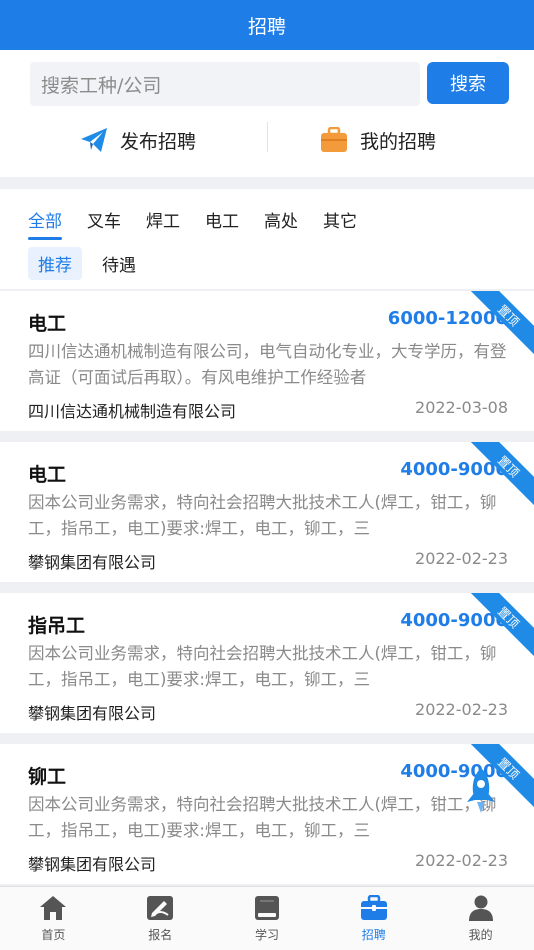 The width and height of the screenshot is (534, 950). I want to click on tab-signup-label: 报名, so click(160, 935).